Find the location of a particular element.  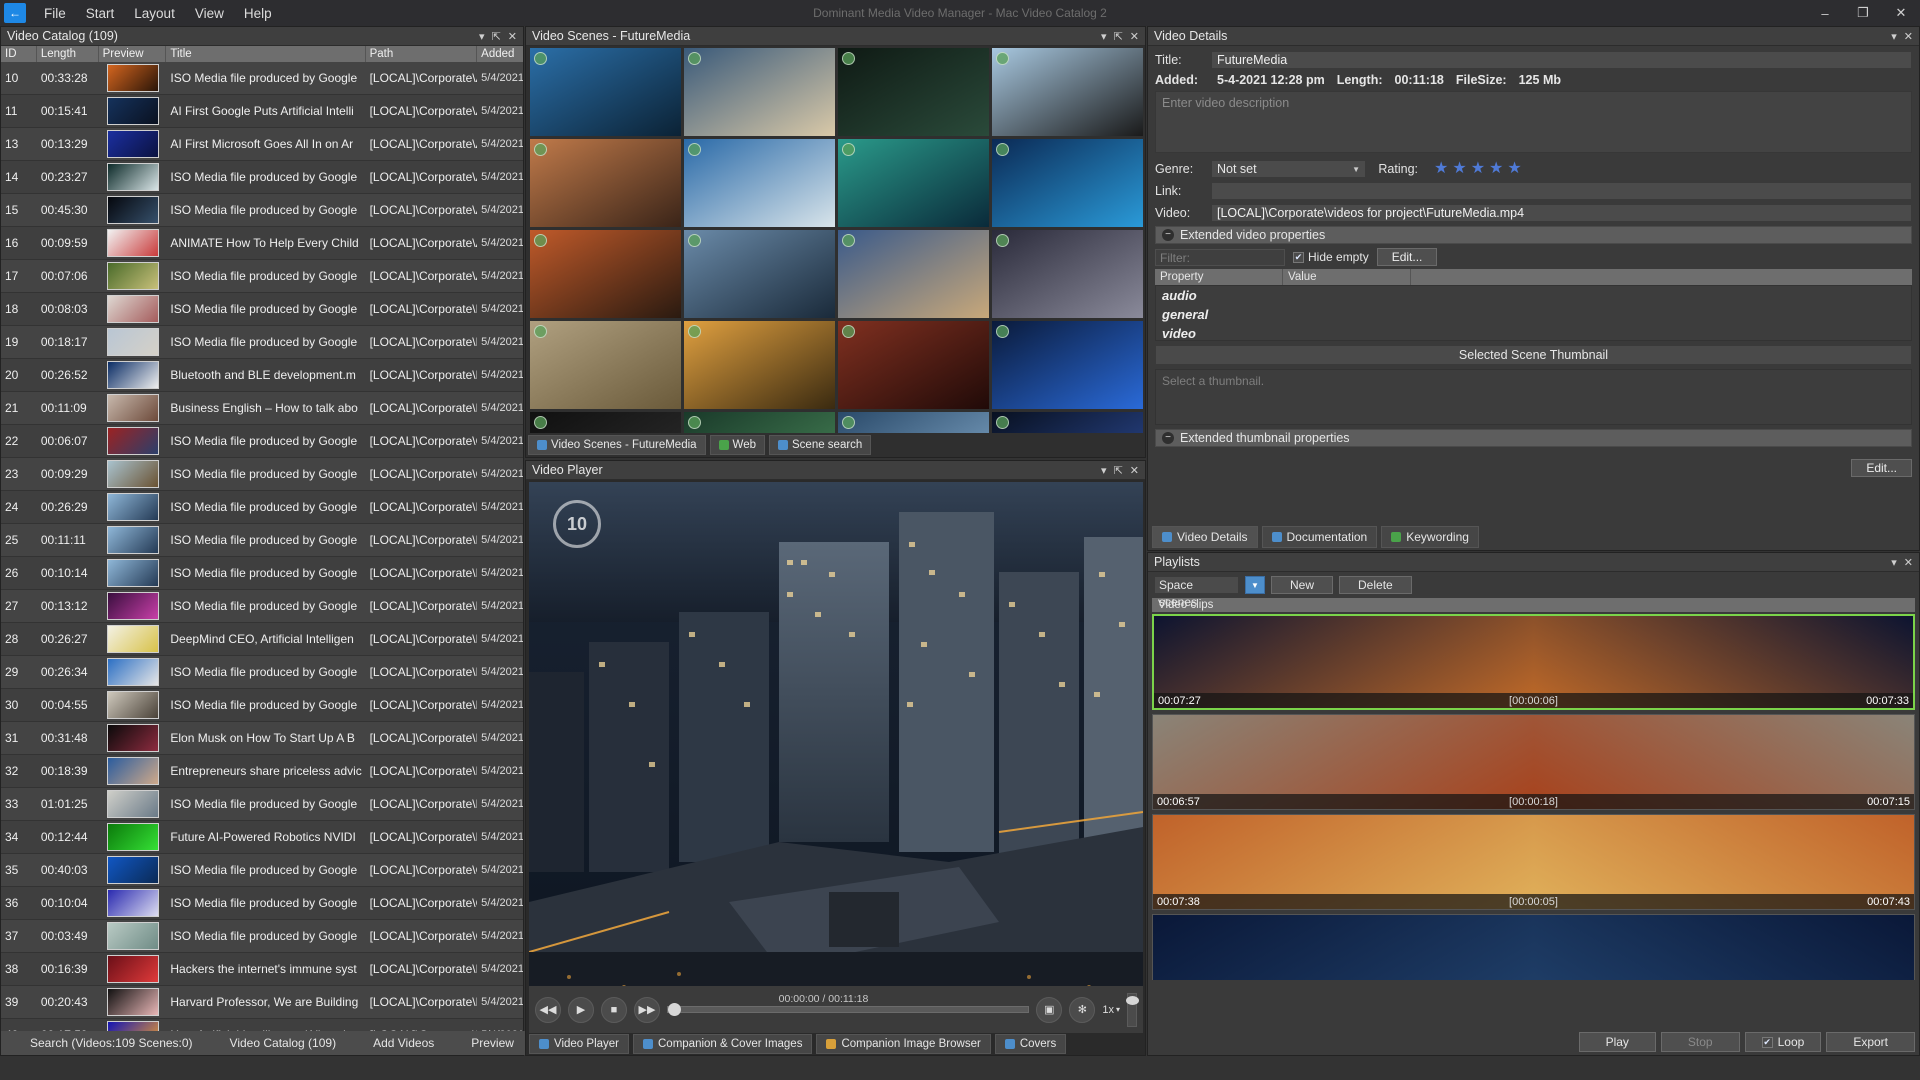

rewind-icon: ◀◀ is located at coordinates (548, 1009).